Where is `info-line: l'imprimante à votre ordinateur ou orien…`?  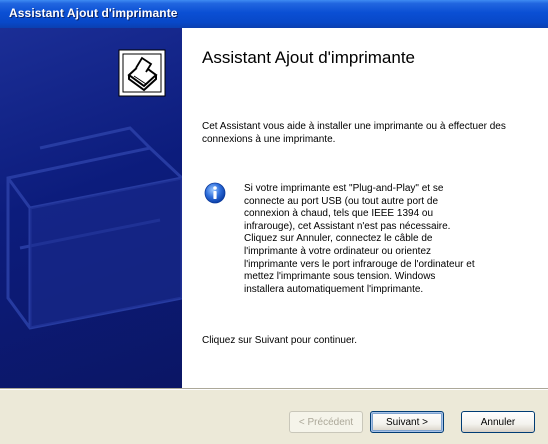 info-line: l'imprimante à votre ordinateur ou orien… is located at coordinates (338, 251).